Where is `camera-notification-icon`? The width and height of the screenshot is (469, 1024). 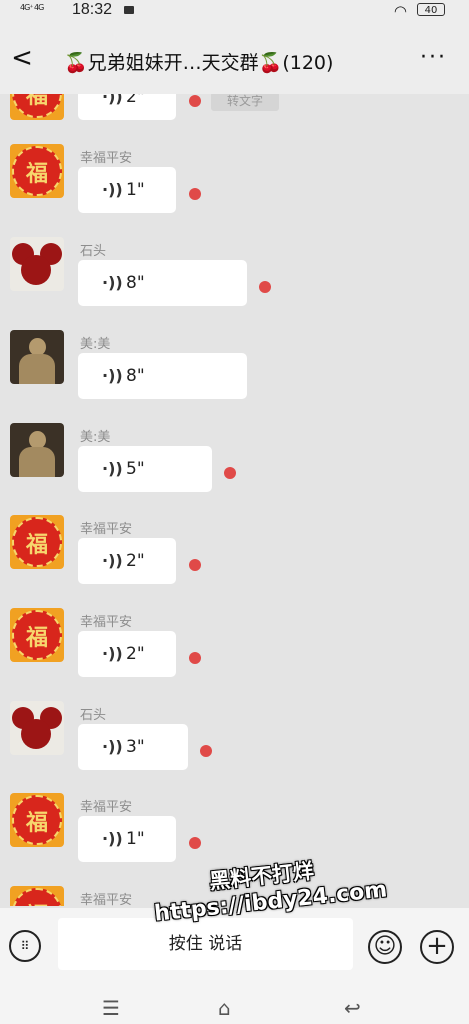 camera-notification-icon is located at coordinates (129, 10).